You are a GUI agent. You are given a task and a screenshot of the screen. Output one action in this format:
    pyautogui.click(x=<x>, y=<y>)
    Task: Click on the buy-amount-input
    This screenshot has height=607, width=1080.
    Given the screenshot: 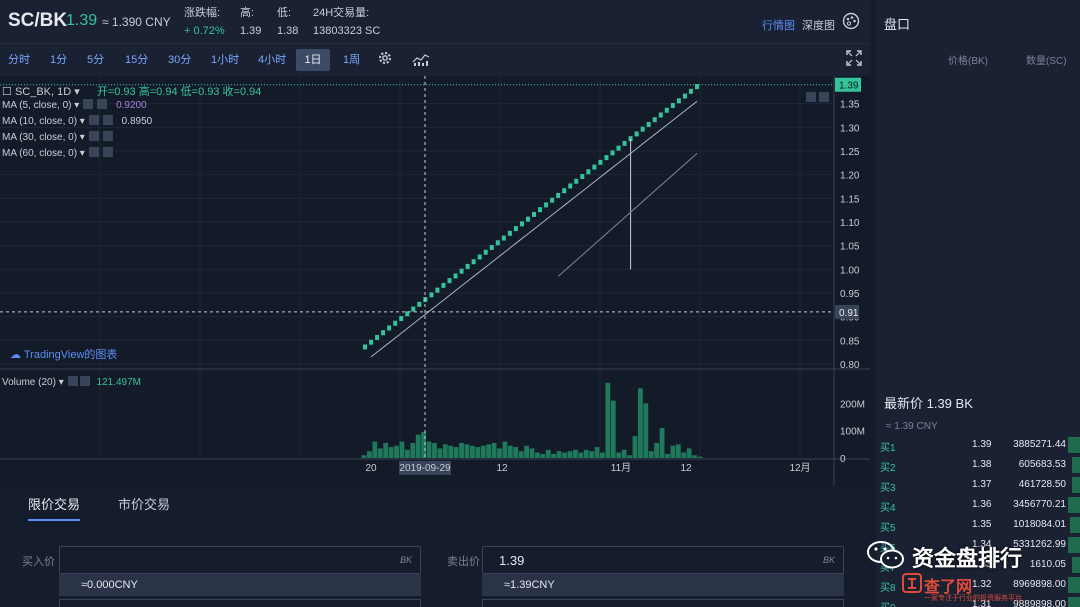 What is the action you would take?
    pyautogui.click(x=240, y=603)
    